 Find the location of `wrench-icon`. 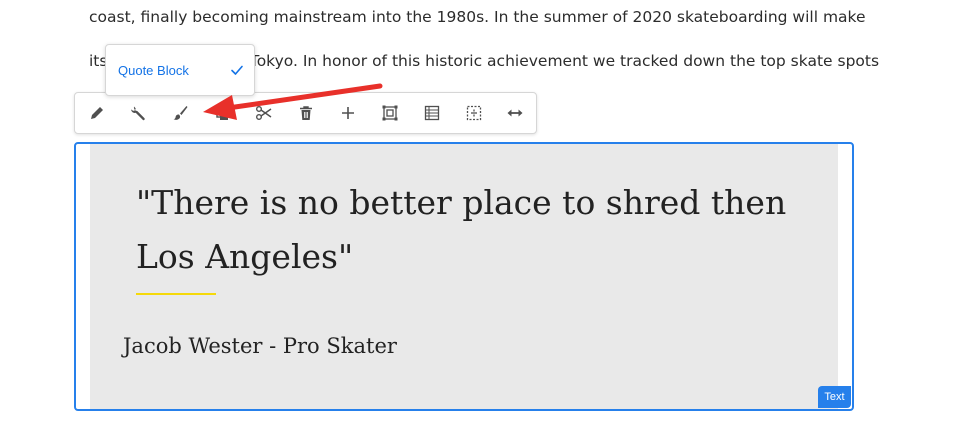

wrench-icon is located at coordinates (138, 113).